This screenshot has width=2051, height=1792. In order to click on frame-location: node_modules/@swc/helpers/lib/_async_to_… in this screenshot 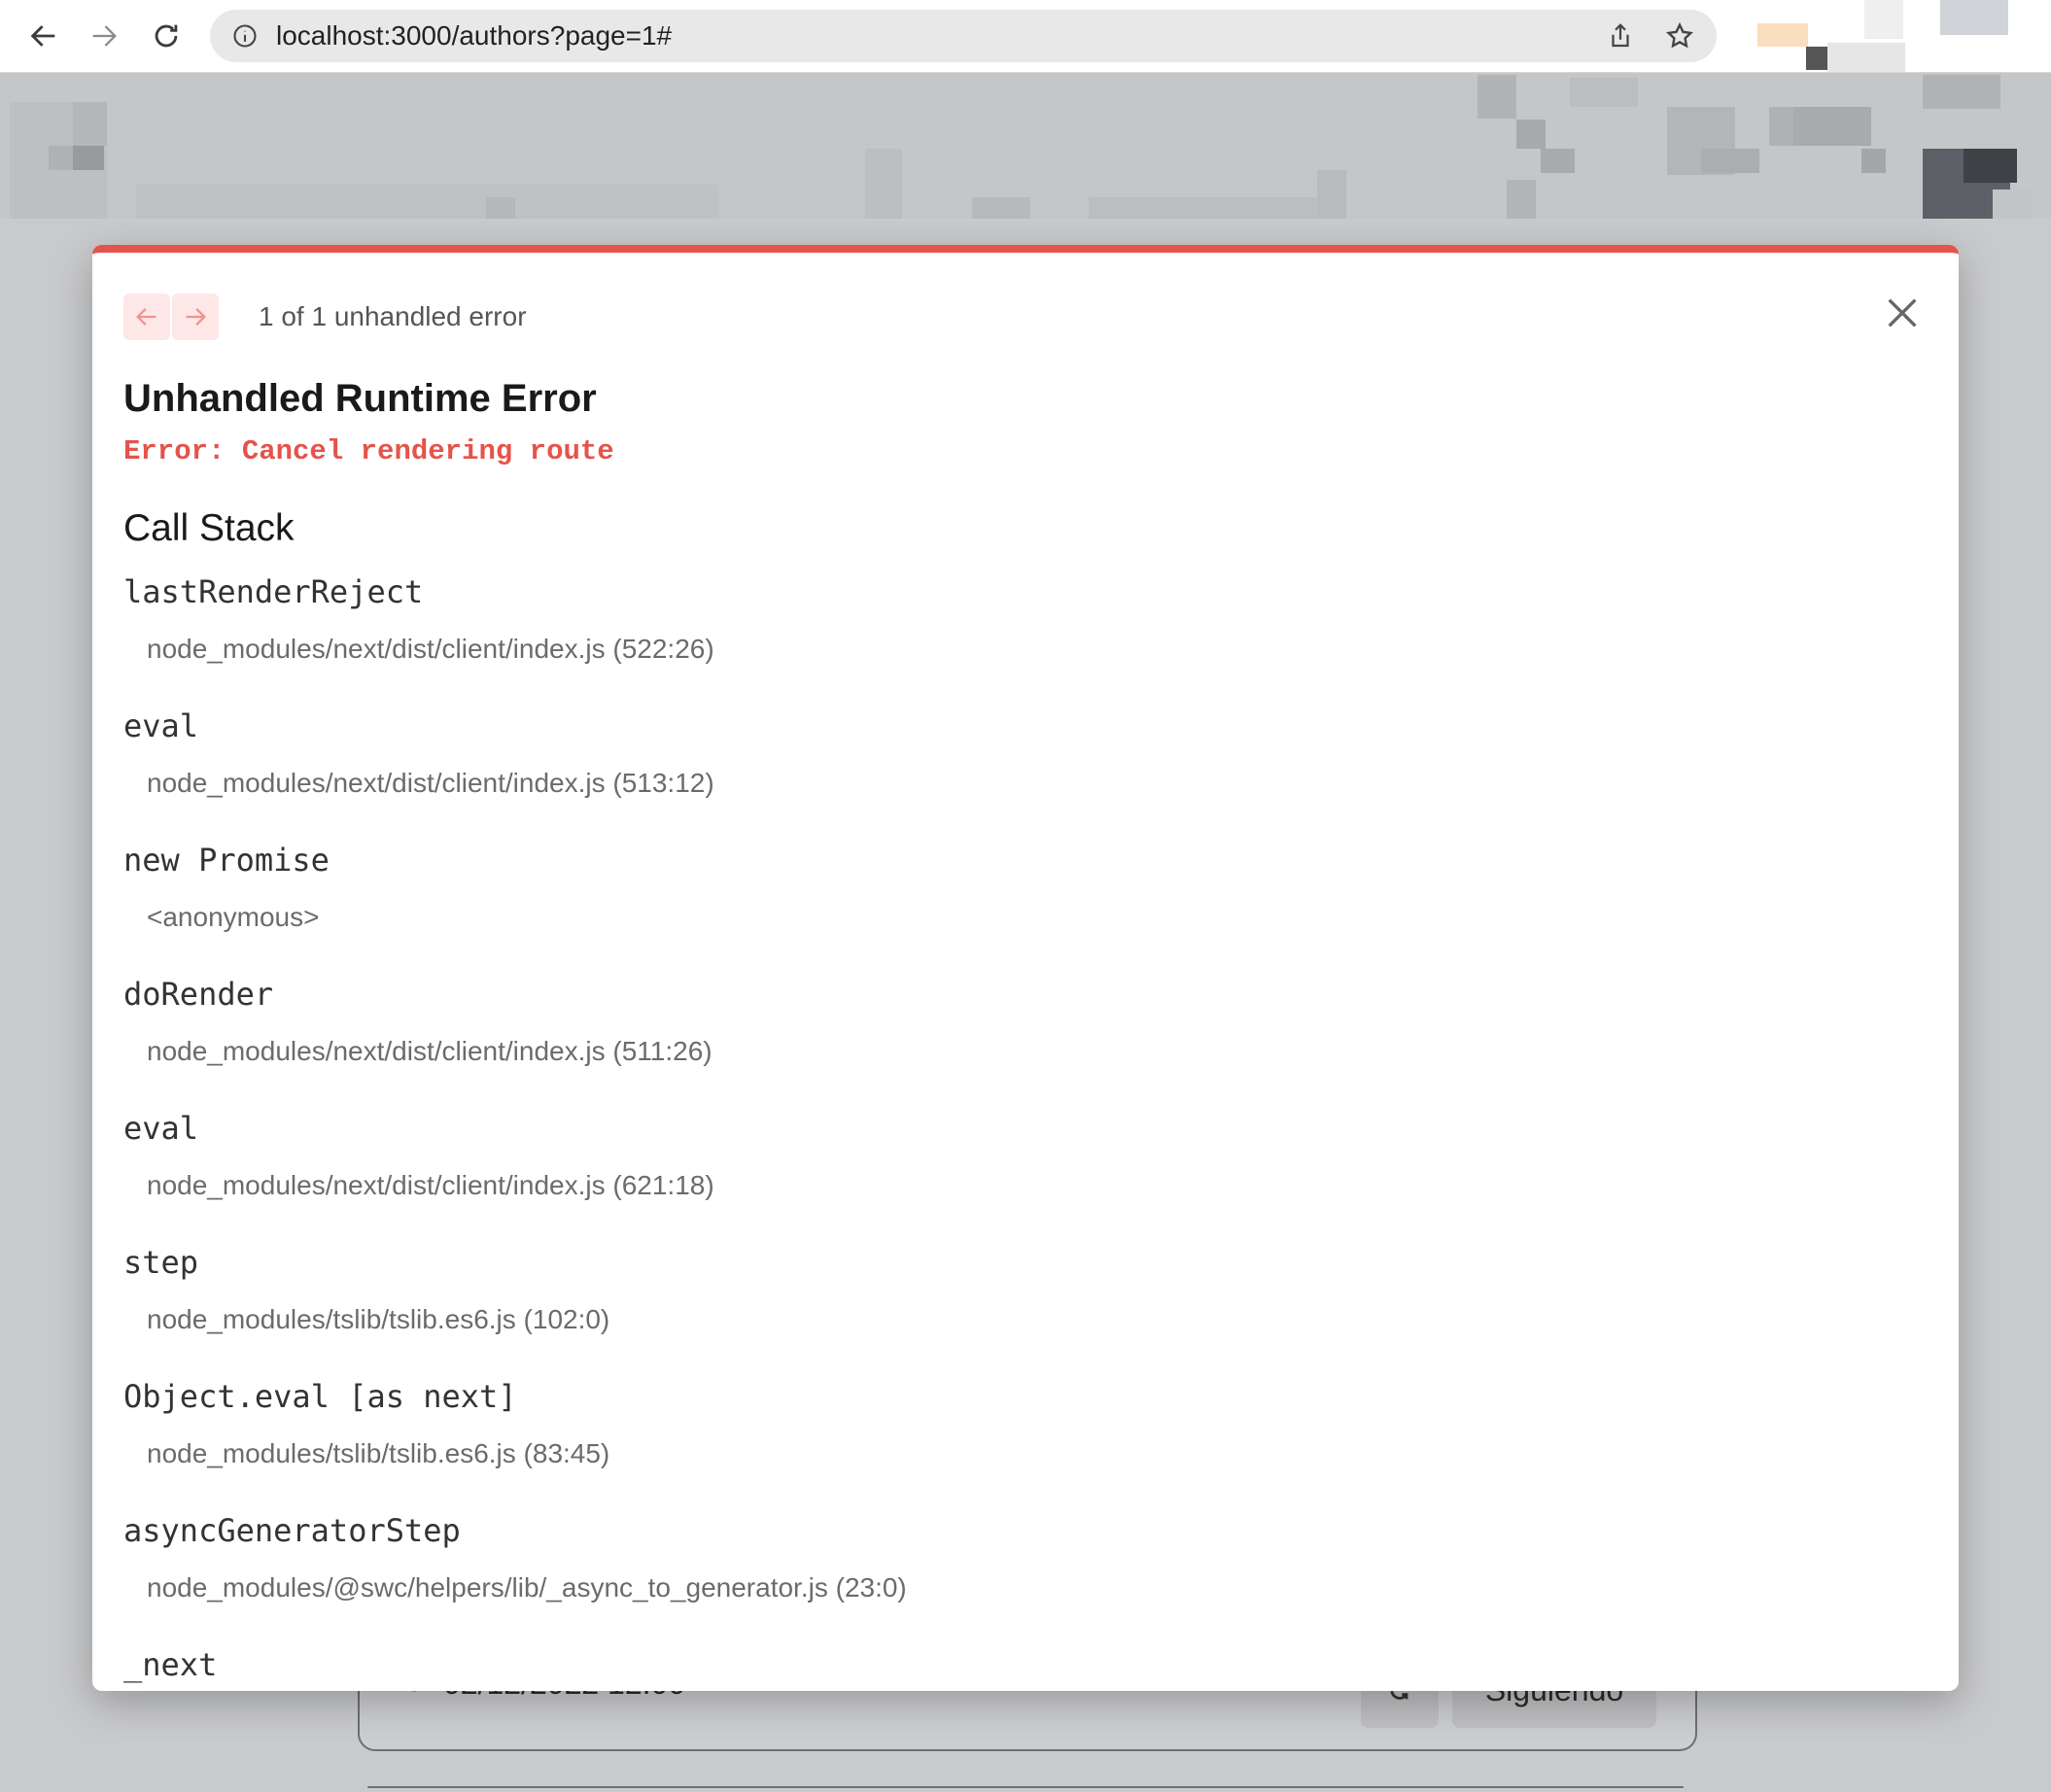, I will do `click(527, 1587)`.